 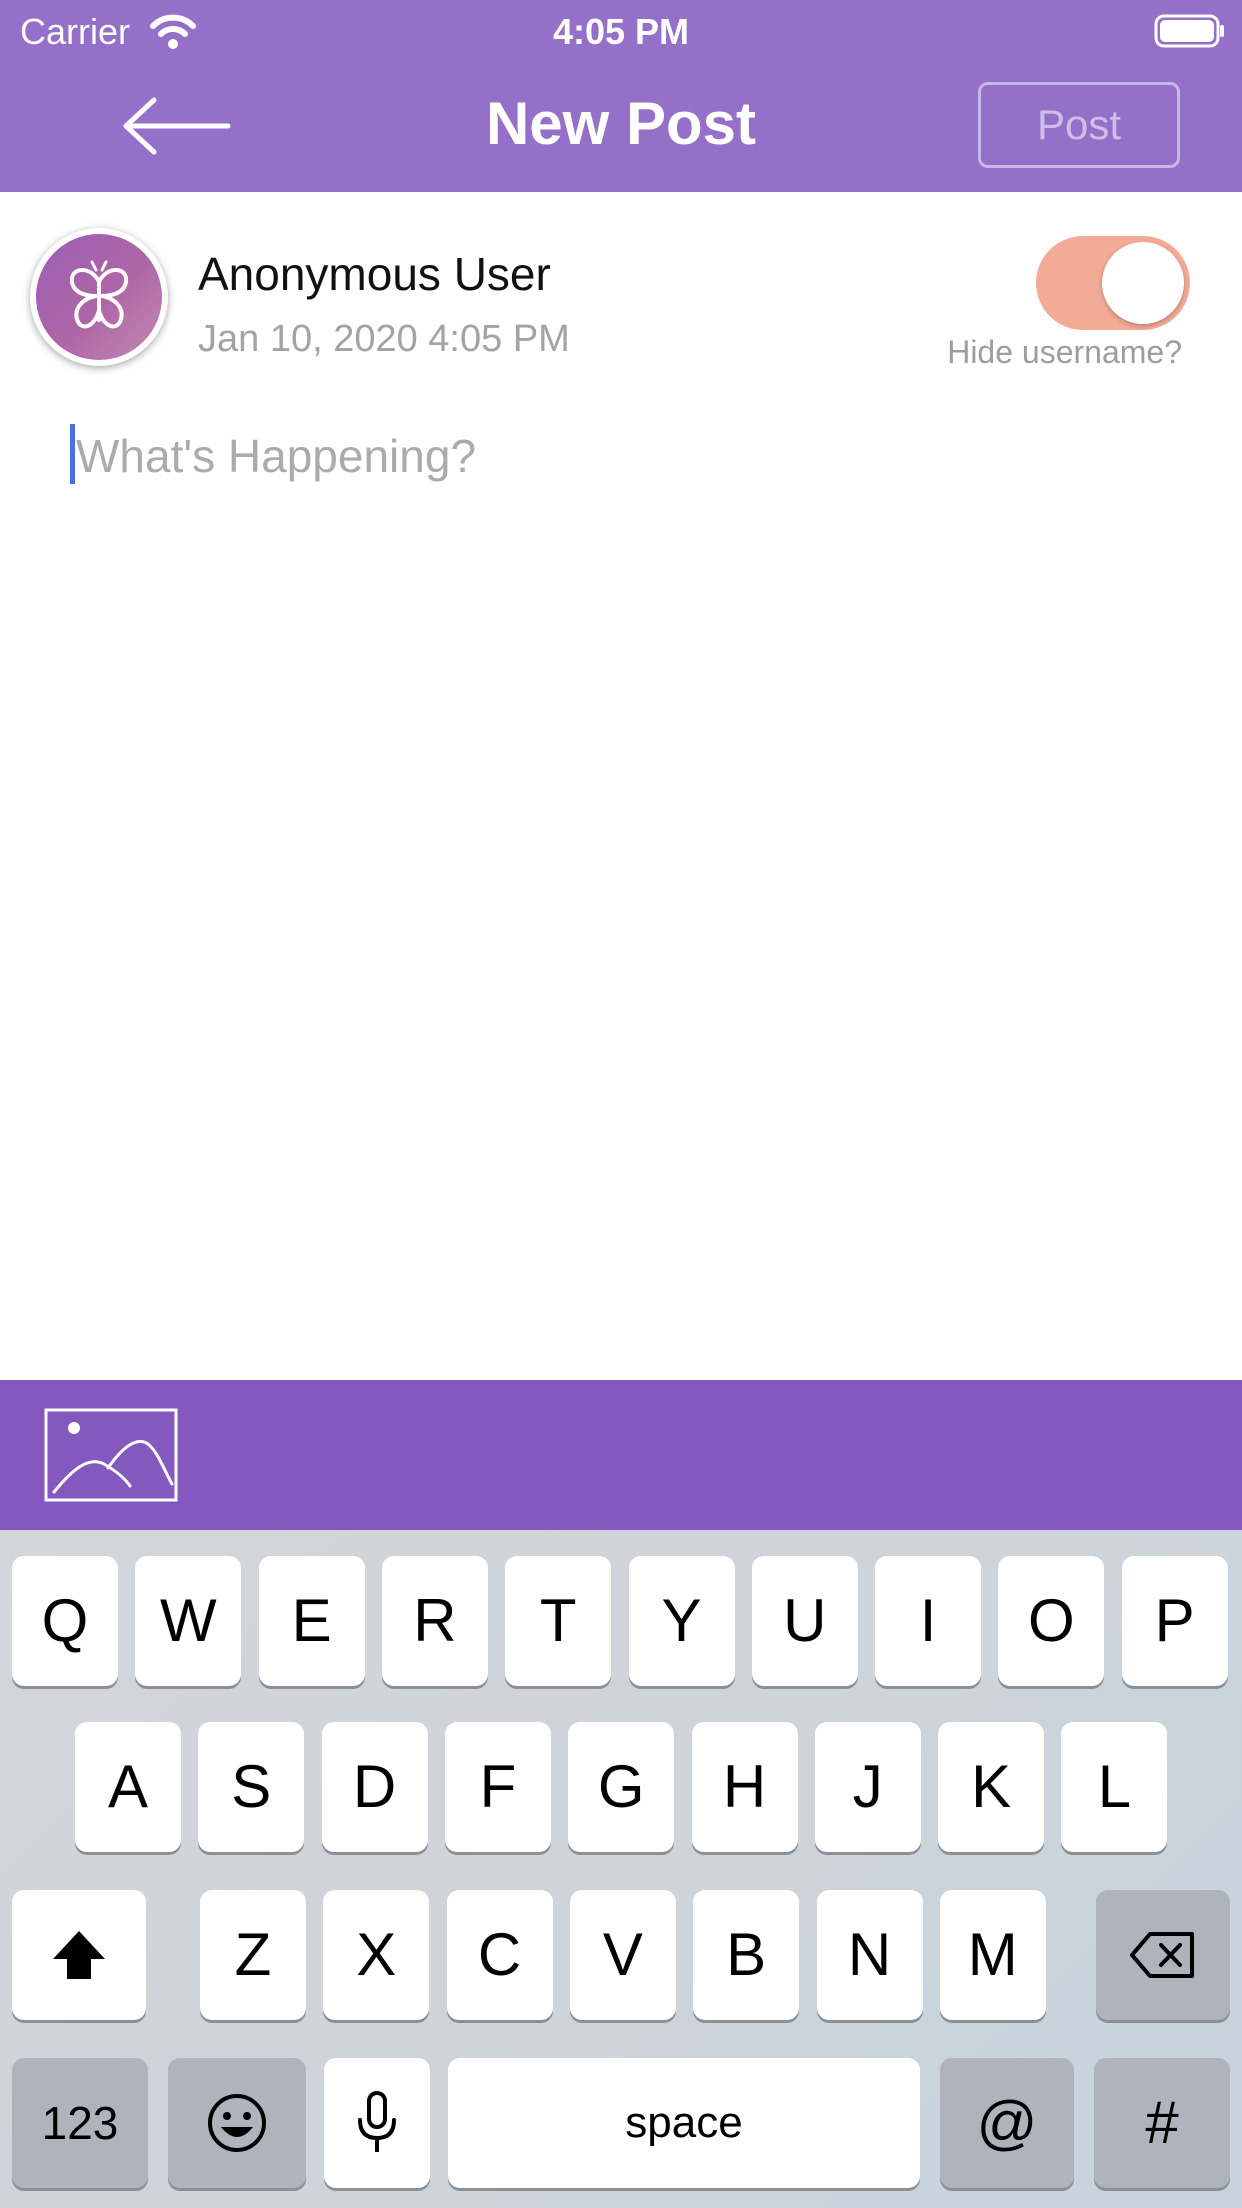 What do you see at coordinates (276, 456) in the screenshot?
I see `post-placeholder: What's Happening?` at bounding box center [276, 456].